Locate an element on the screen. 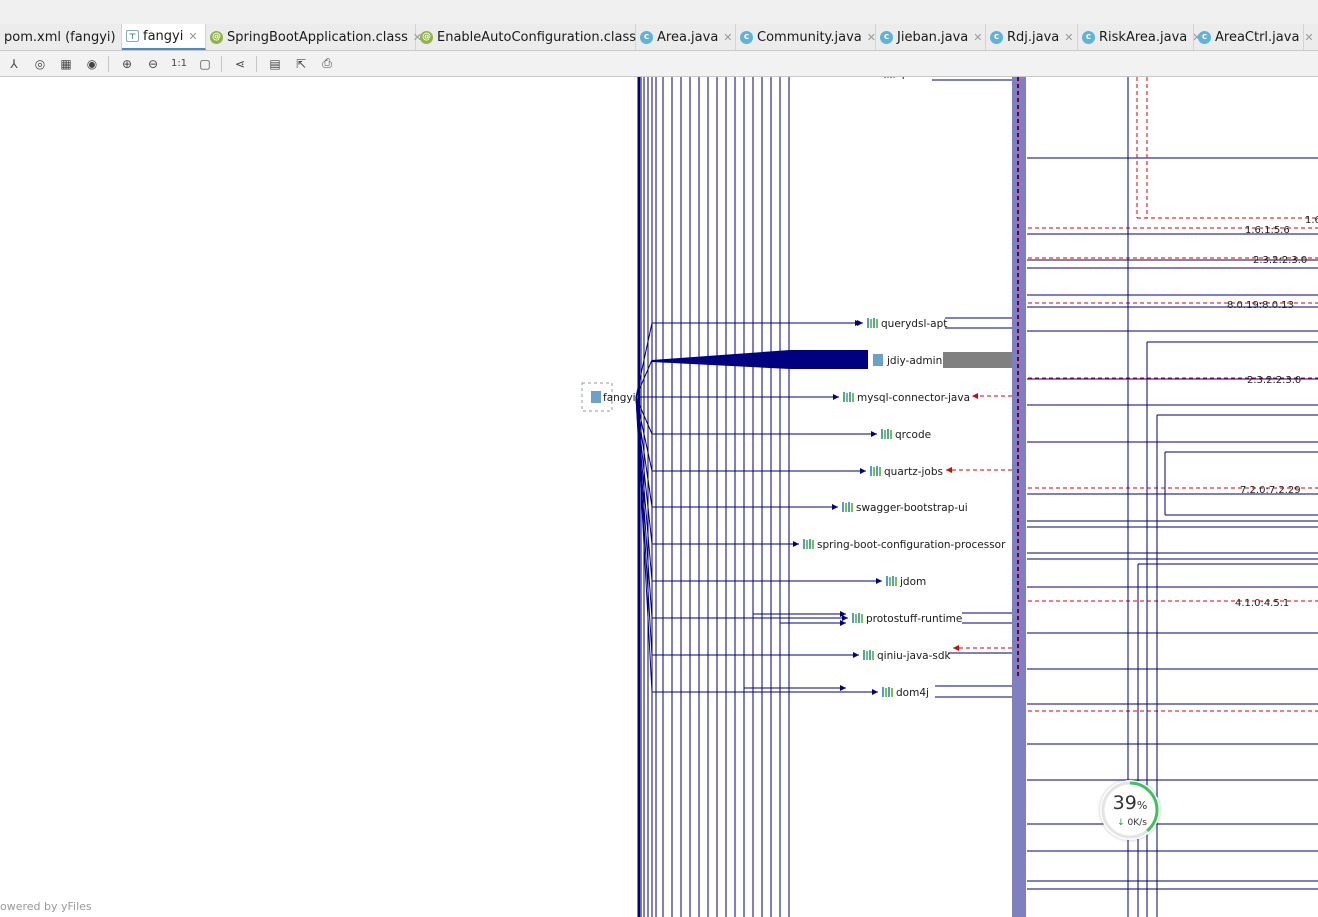 Image resolution: width=1318 pixels, height=917 pixels. version-conflict-label: 1.6.1:5.6 is located at coordinates (1267, 230).